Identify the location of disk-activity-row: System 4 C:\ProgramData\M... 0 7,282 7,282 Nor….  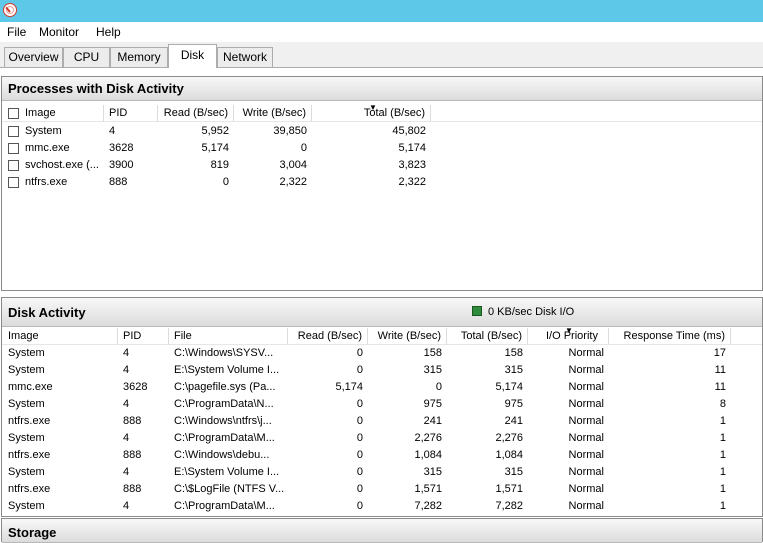
(382, 506).